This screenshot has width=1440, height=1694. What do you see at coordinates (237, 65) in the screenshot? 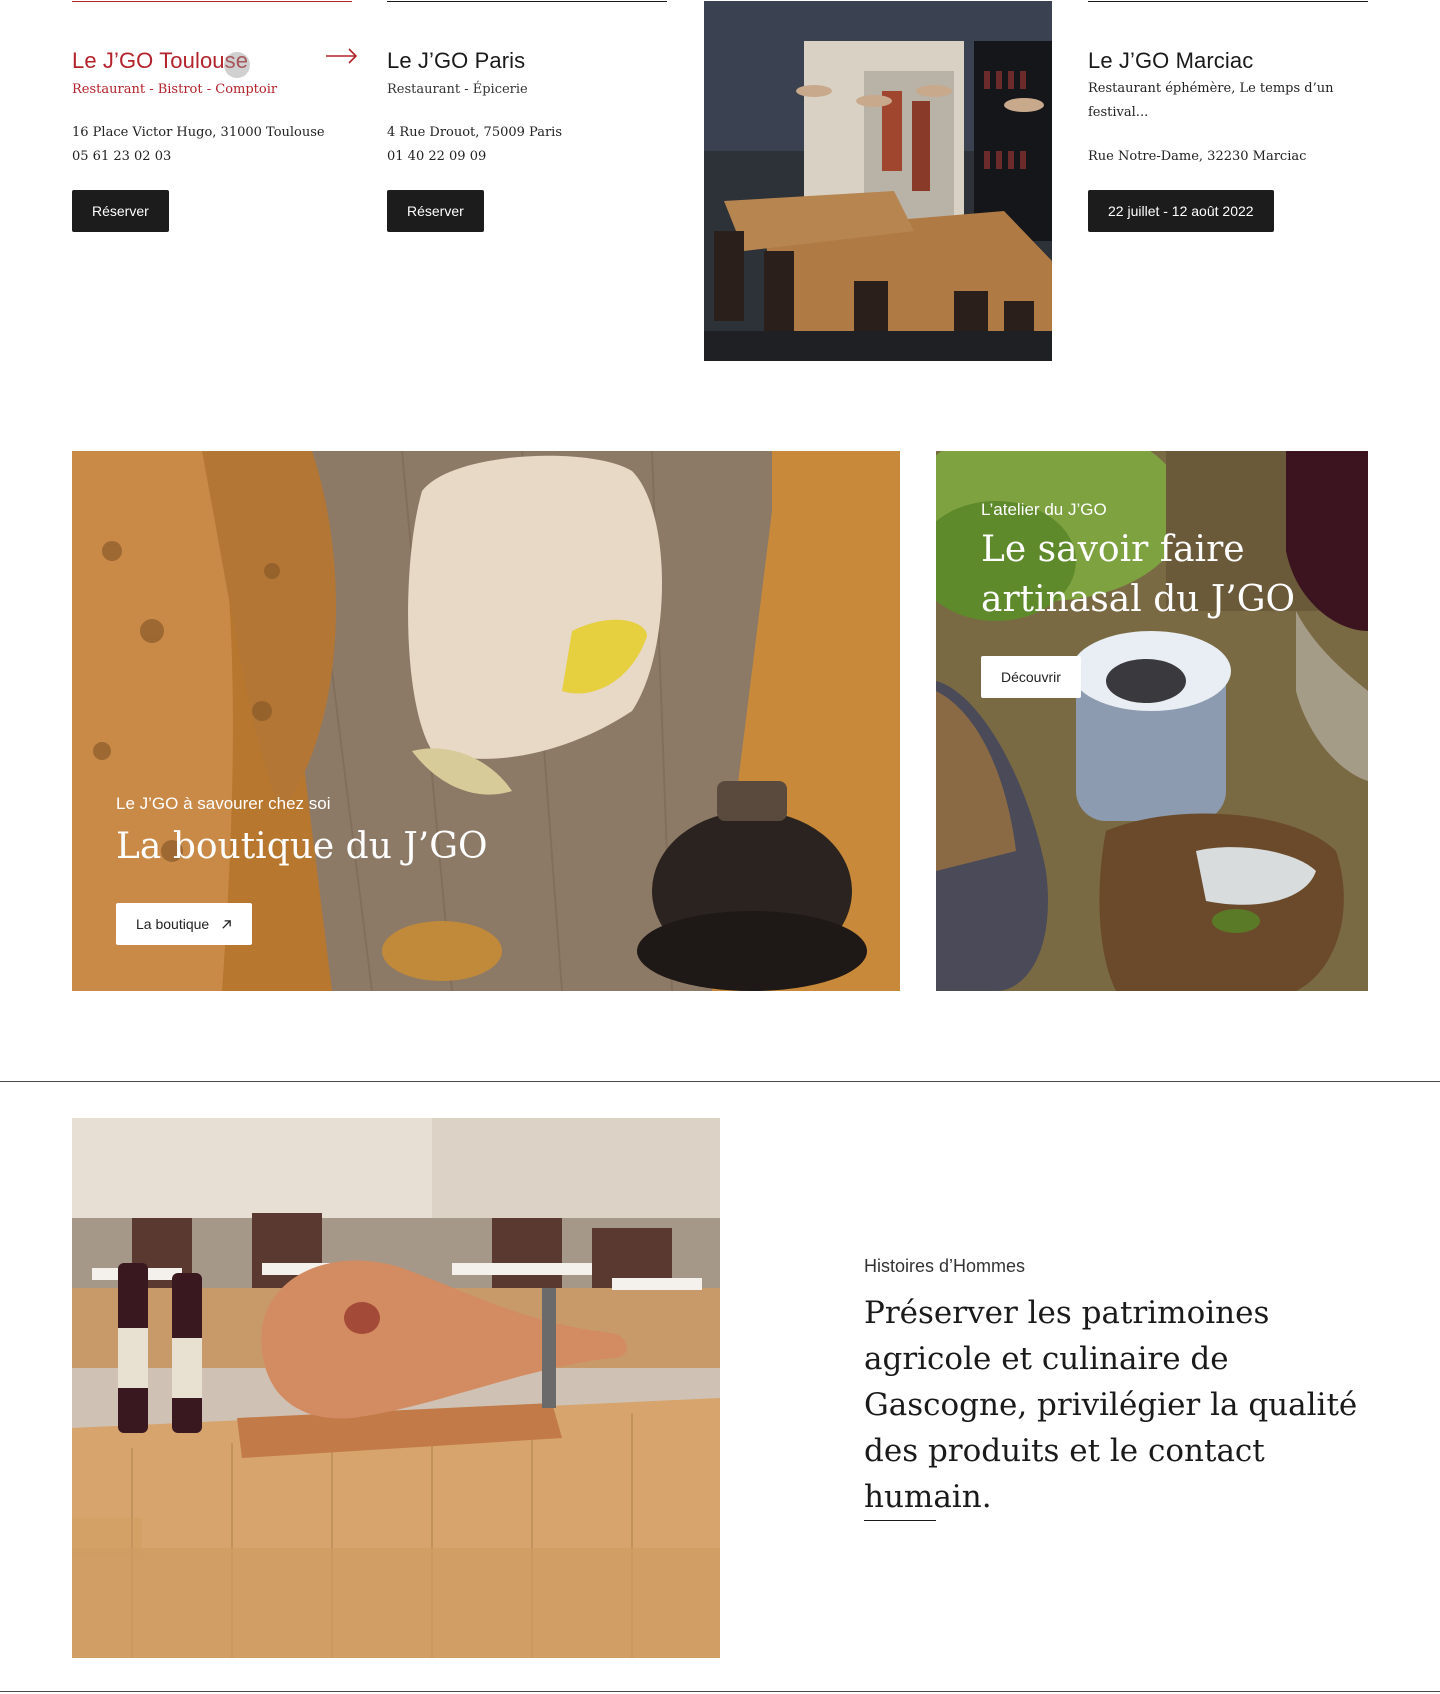
I see `cursor-hover-indicator` at bounding box center [237, 65].